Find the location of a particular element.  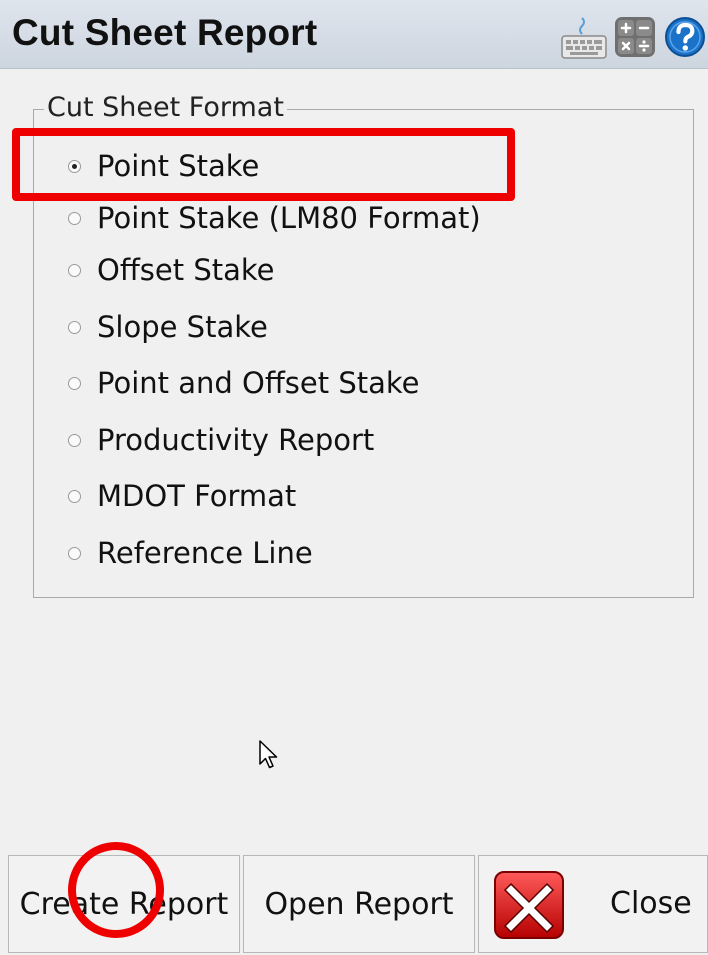

close-label: Close is located at coordinates (651, 903).